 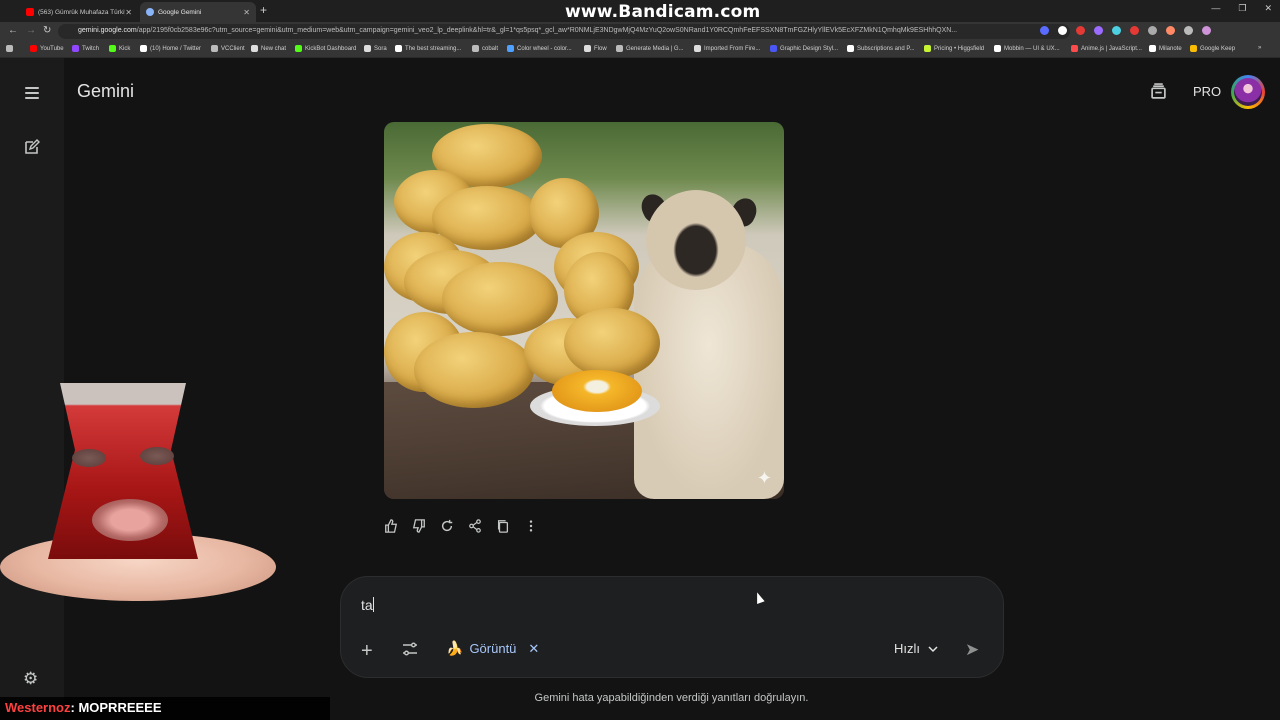 I want to click on chat-username: Westernoz, so click(x=38, y=707).